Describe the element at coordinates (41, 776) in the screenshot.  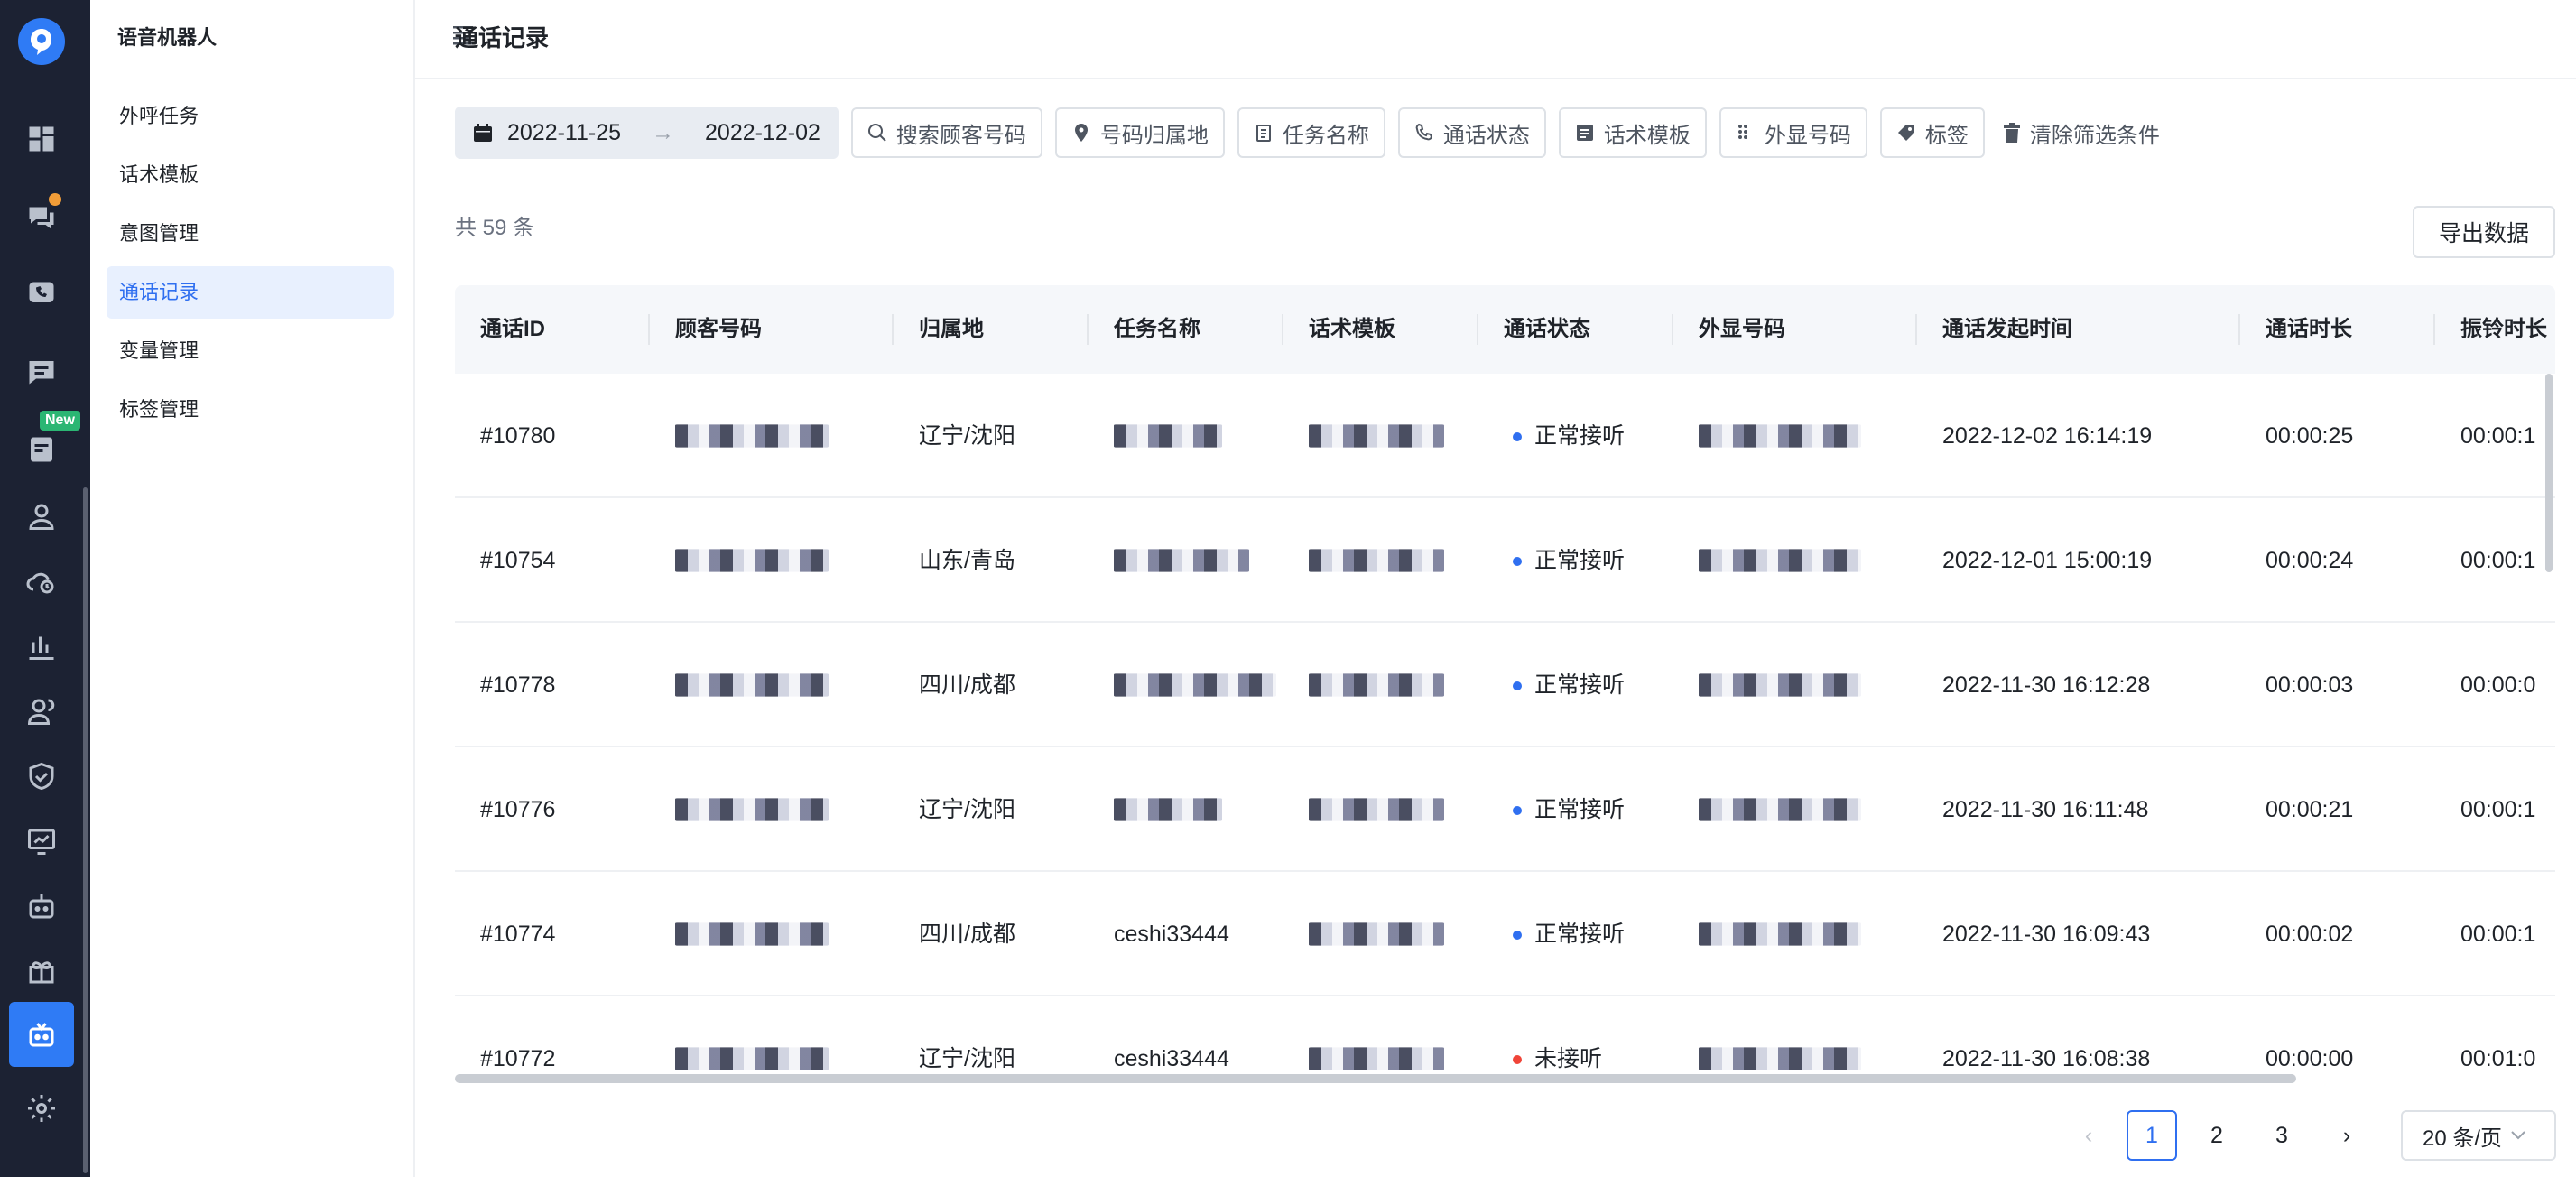
I see `shield-icon` at that location.